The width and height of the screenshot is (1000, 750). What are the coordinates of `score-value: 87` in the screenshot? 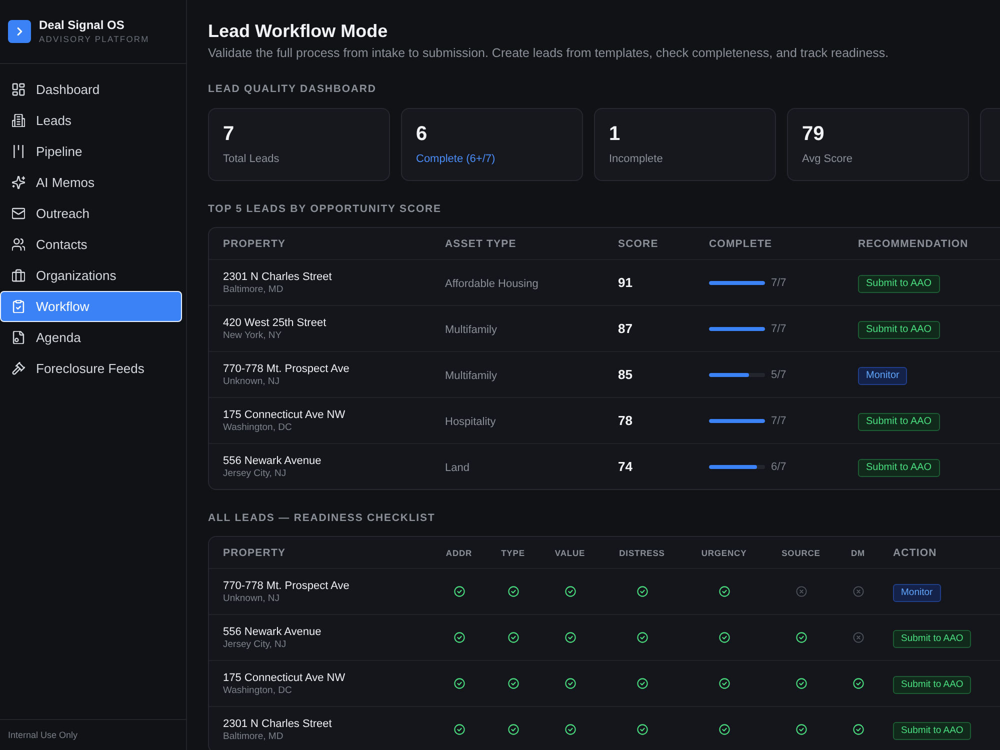 It's located at (625, 328).